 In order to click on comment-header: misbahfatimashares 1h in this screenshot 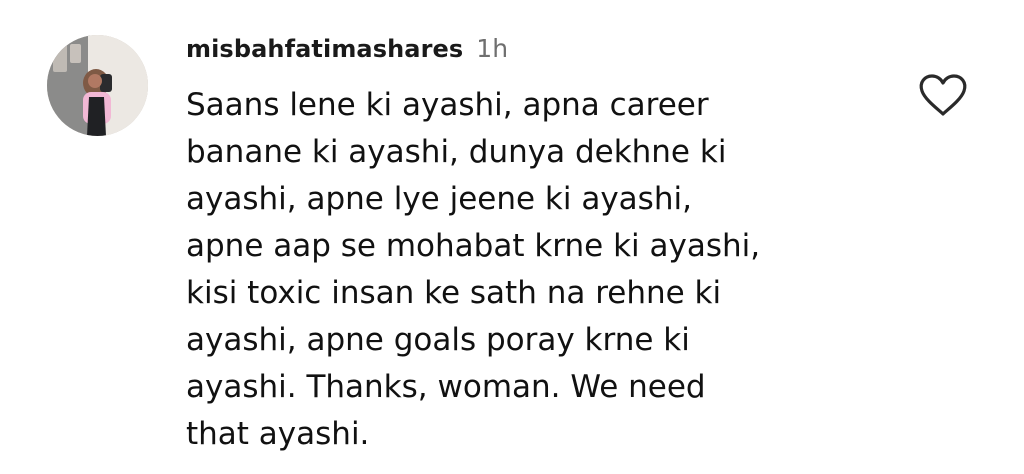, I will do `click(347, 50)`.